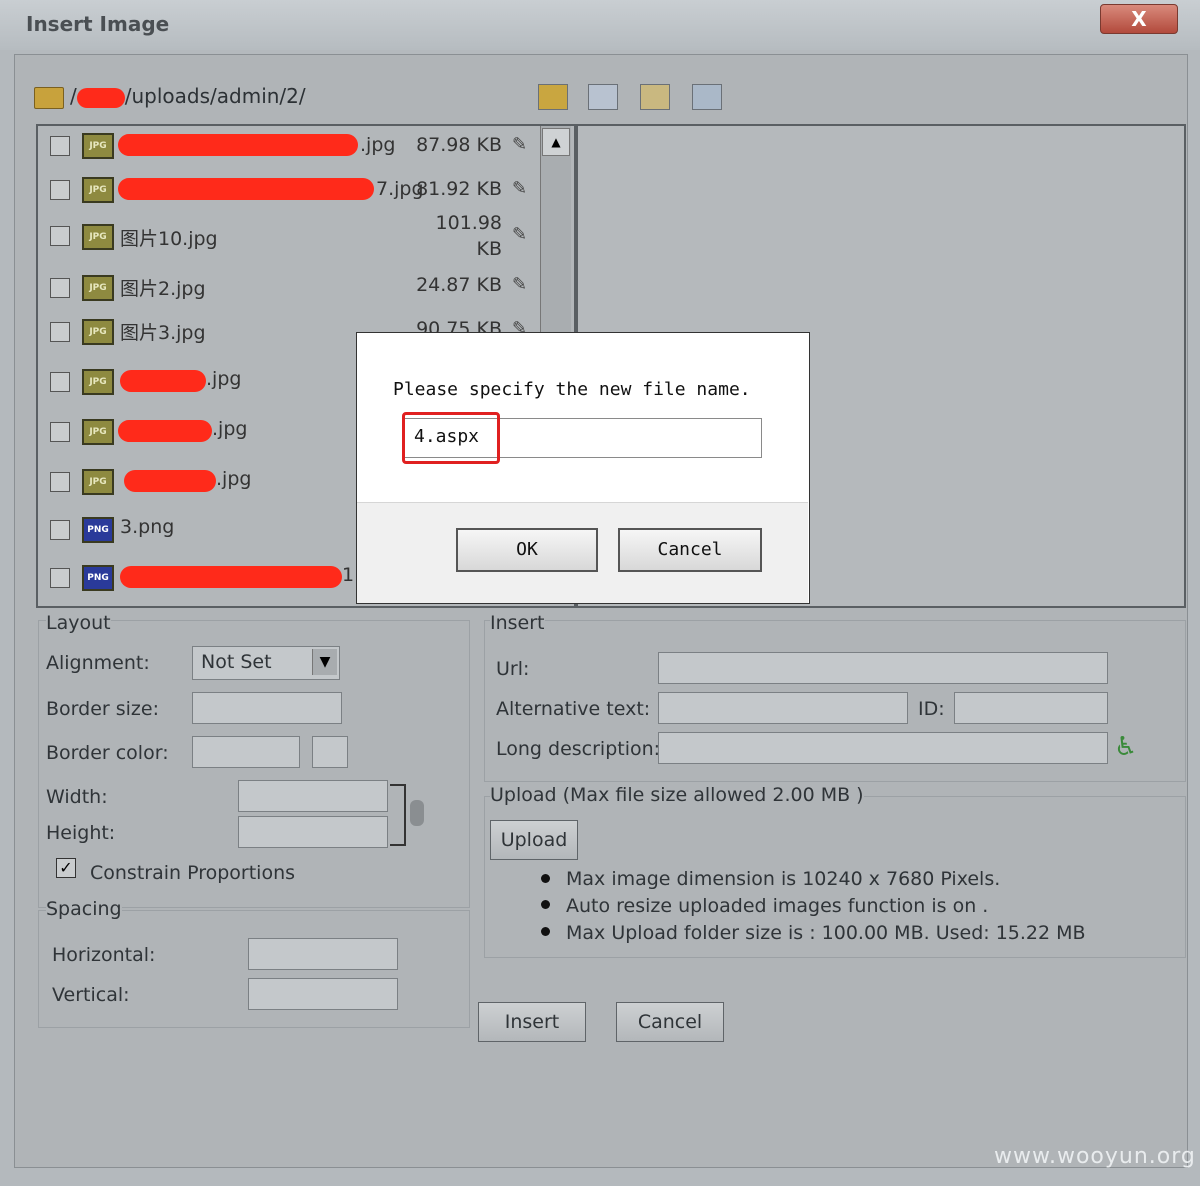 This screenshot has height=1186, width=1200. I want to click on file-name: 图片2.jpg, so click(163, 287).